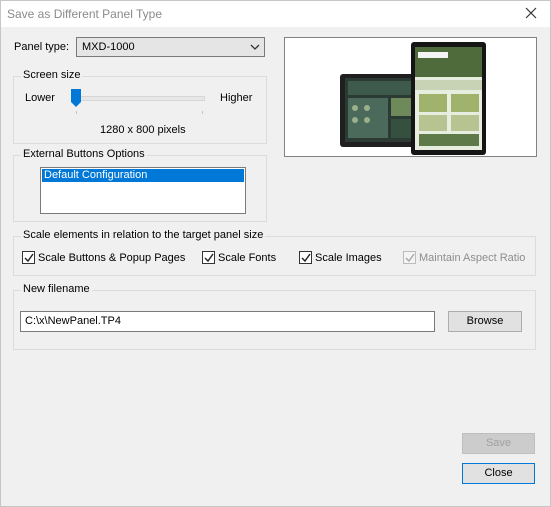  Describe the element at coordinates (76, 98) in the screenshot. I see `screen-size-slider-thumb` at that location.